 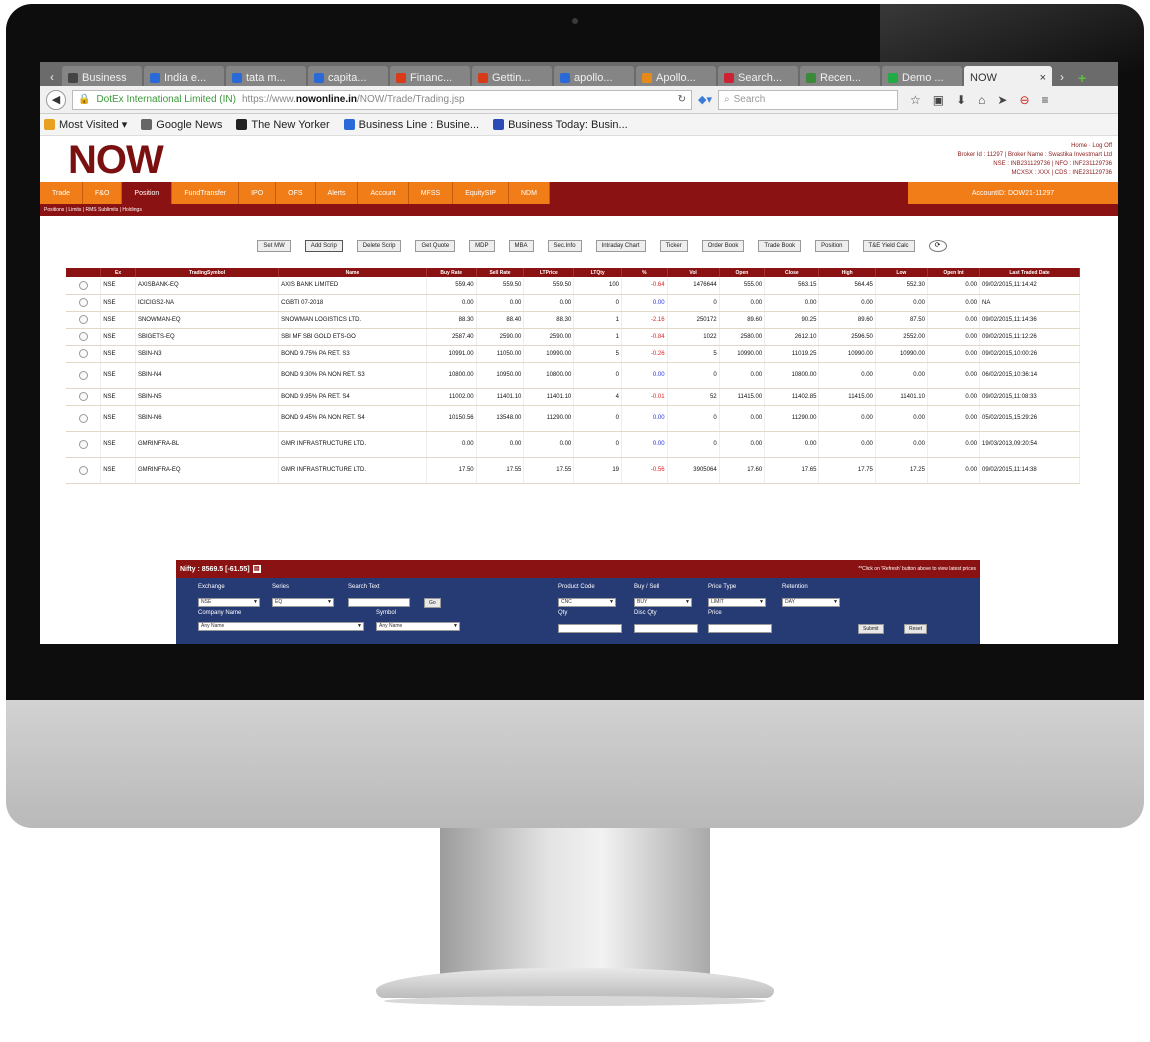 I want to click on cell-name: GMR INFRASTRUCTURE LTD., so click(x=352, y=470).